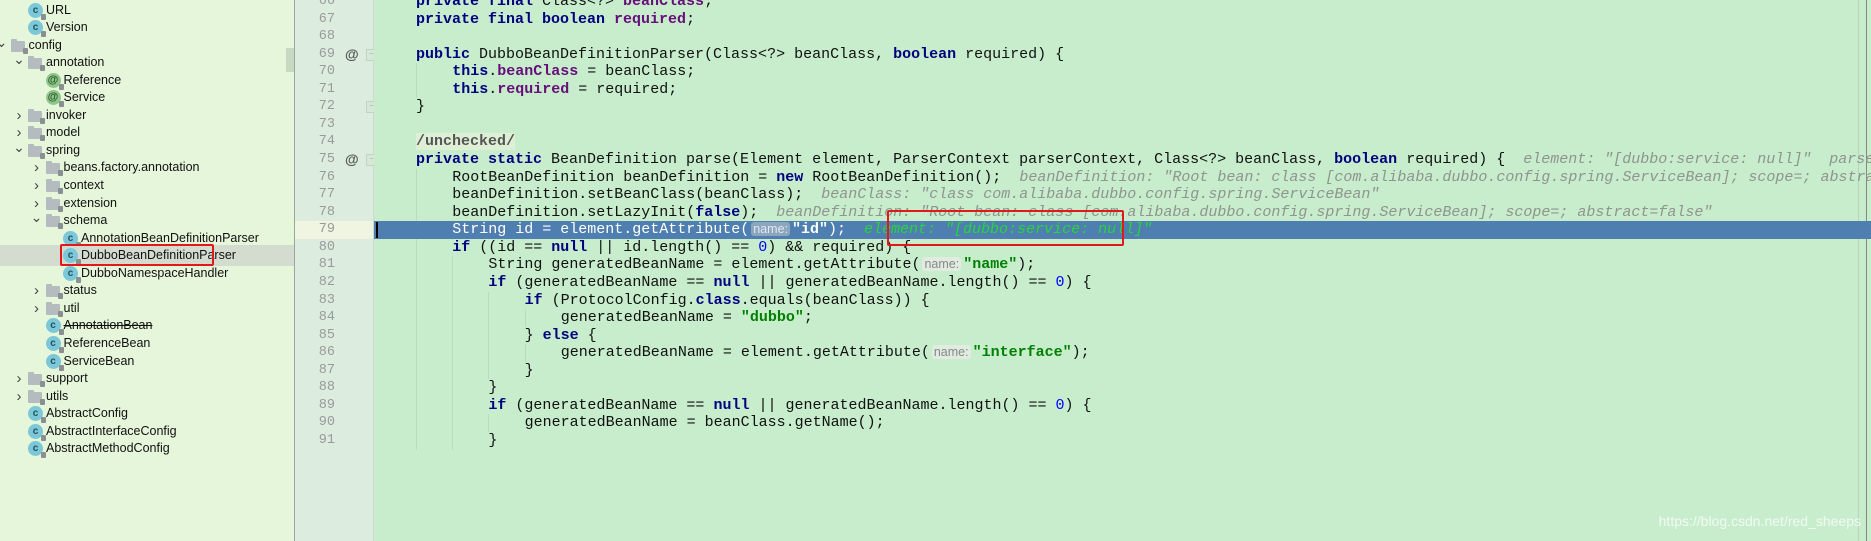 This screenshot has width=1871, height=541. I want to click on code-token: required) {, so click(1015, 54).